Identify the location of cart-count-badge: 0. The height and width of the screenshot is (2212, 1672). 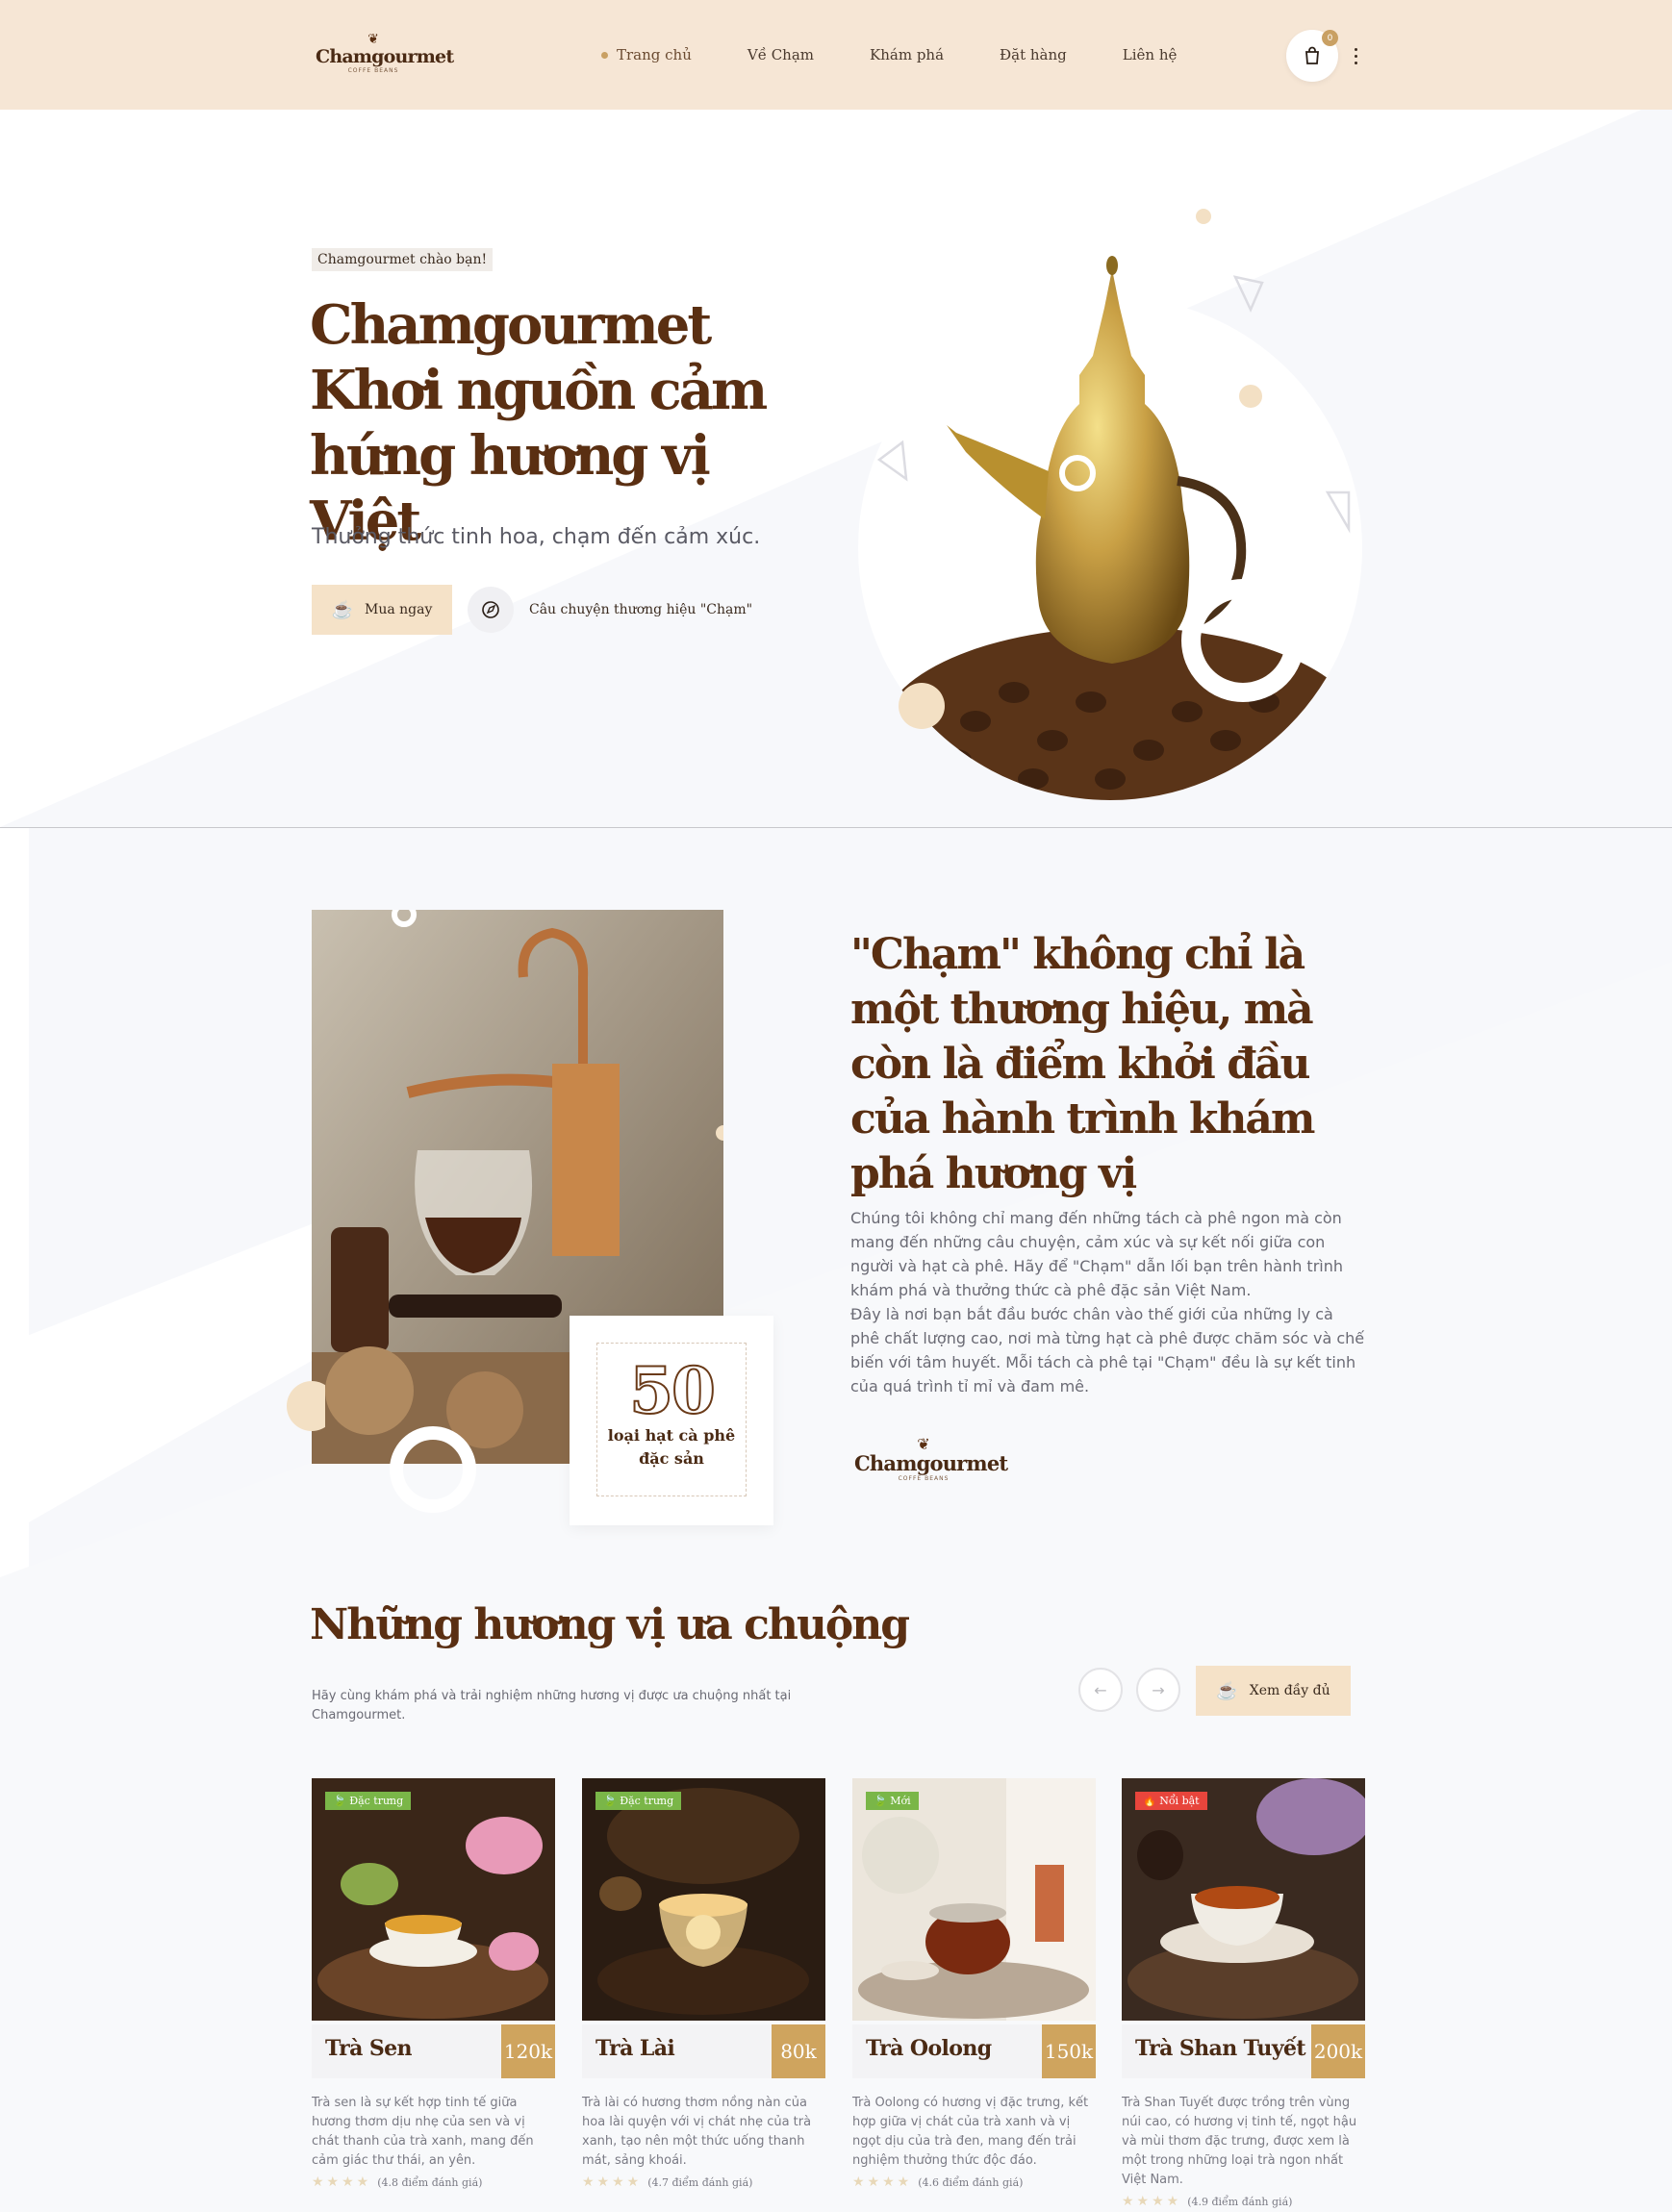
(1330, 38).